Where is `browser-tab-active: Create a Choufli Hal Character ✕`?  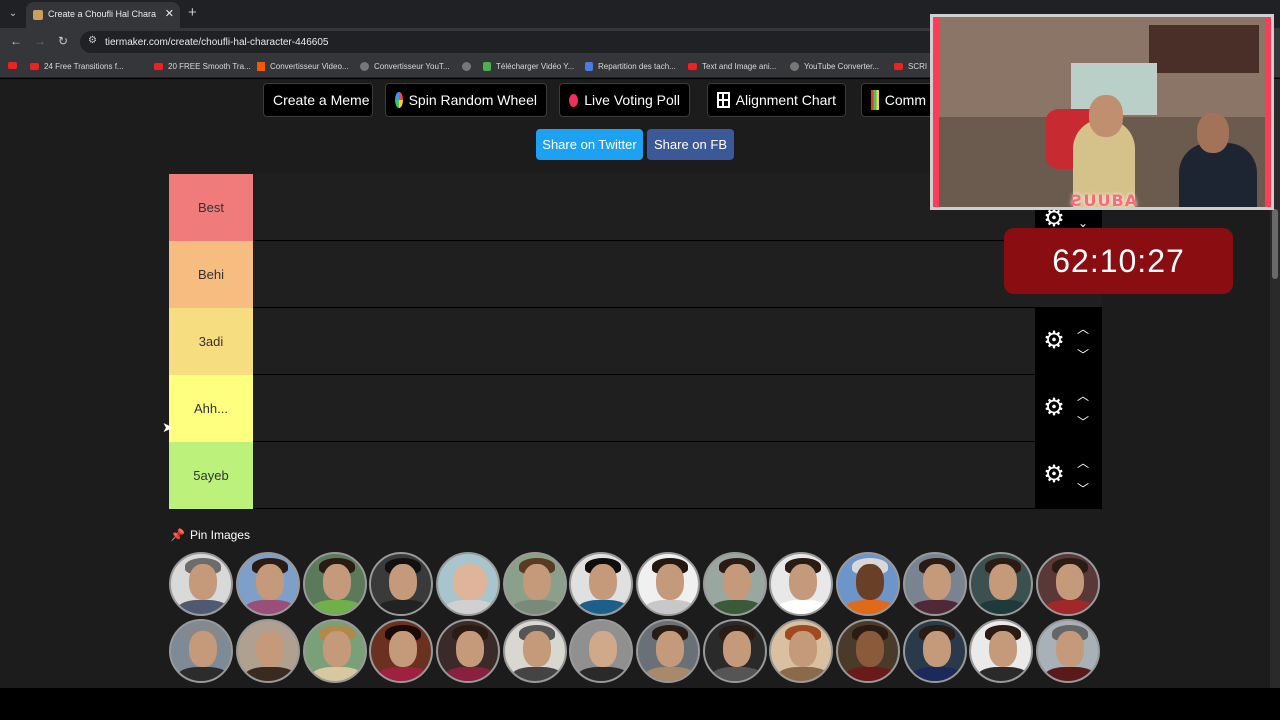 browser-tab-active: Create a Choufli Hal Character ✕ is located at coordinates (103, 15).